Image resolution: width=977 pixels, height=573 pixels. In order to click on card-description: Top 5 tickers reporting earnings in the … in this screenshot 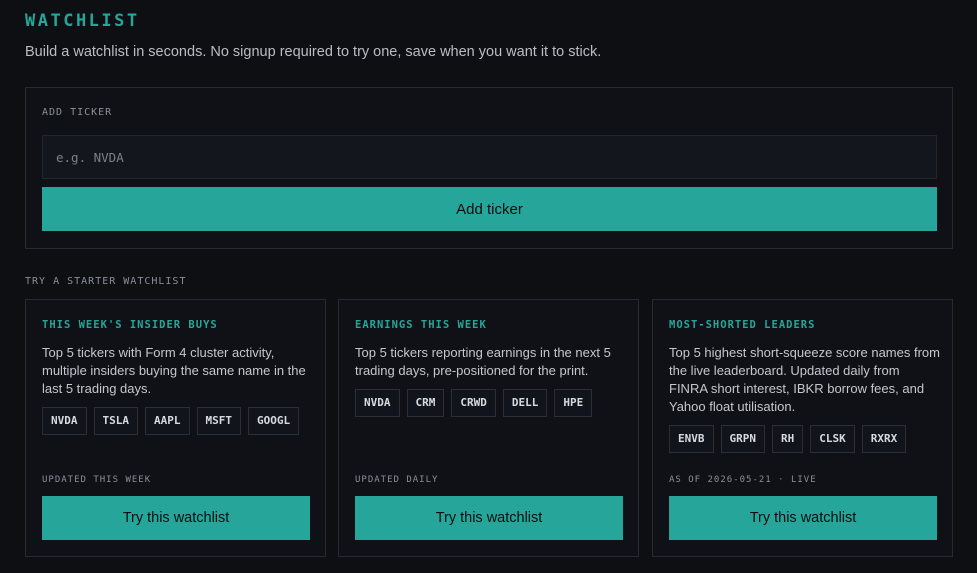, I will do `click(483, 361)`.